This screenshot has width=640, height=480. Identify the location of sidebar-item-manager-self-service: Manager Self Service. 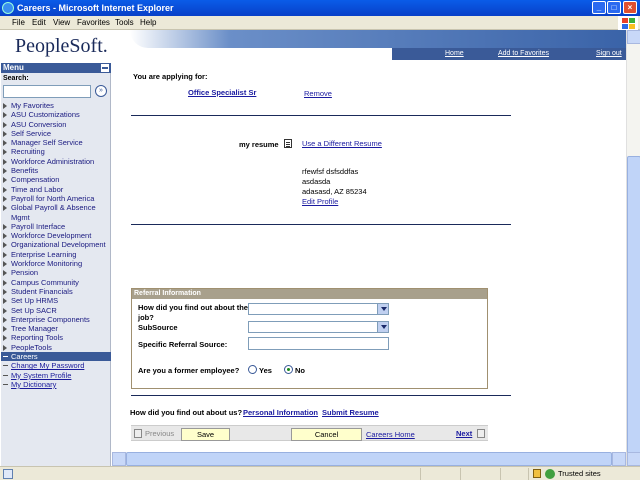
(56, 142).